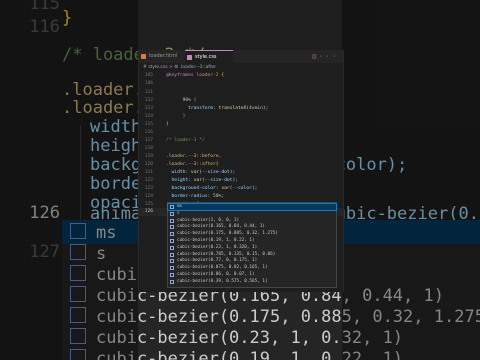 Image resolution: width=480 pixels, height=360 pixels. What do you see at coordinates (216, 240) in the screenshot?
I see `suggestion-label: cubic-bezier(0.19, 1, 0.22, 1)` at bounding box center [216, 240].